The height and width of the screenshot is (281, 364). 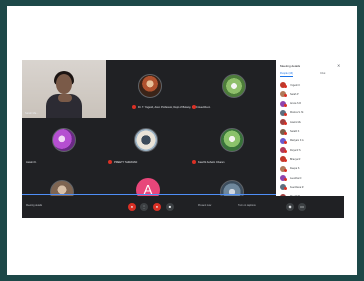 I want to click on camera-off-button: ■, so click(x=170, y=207).